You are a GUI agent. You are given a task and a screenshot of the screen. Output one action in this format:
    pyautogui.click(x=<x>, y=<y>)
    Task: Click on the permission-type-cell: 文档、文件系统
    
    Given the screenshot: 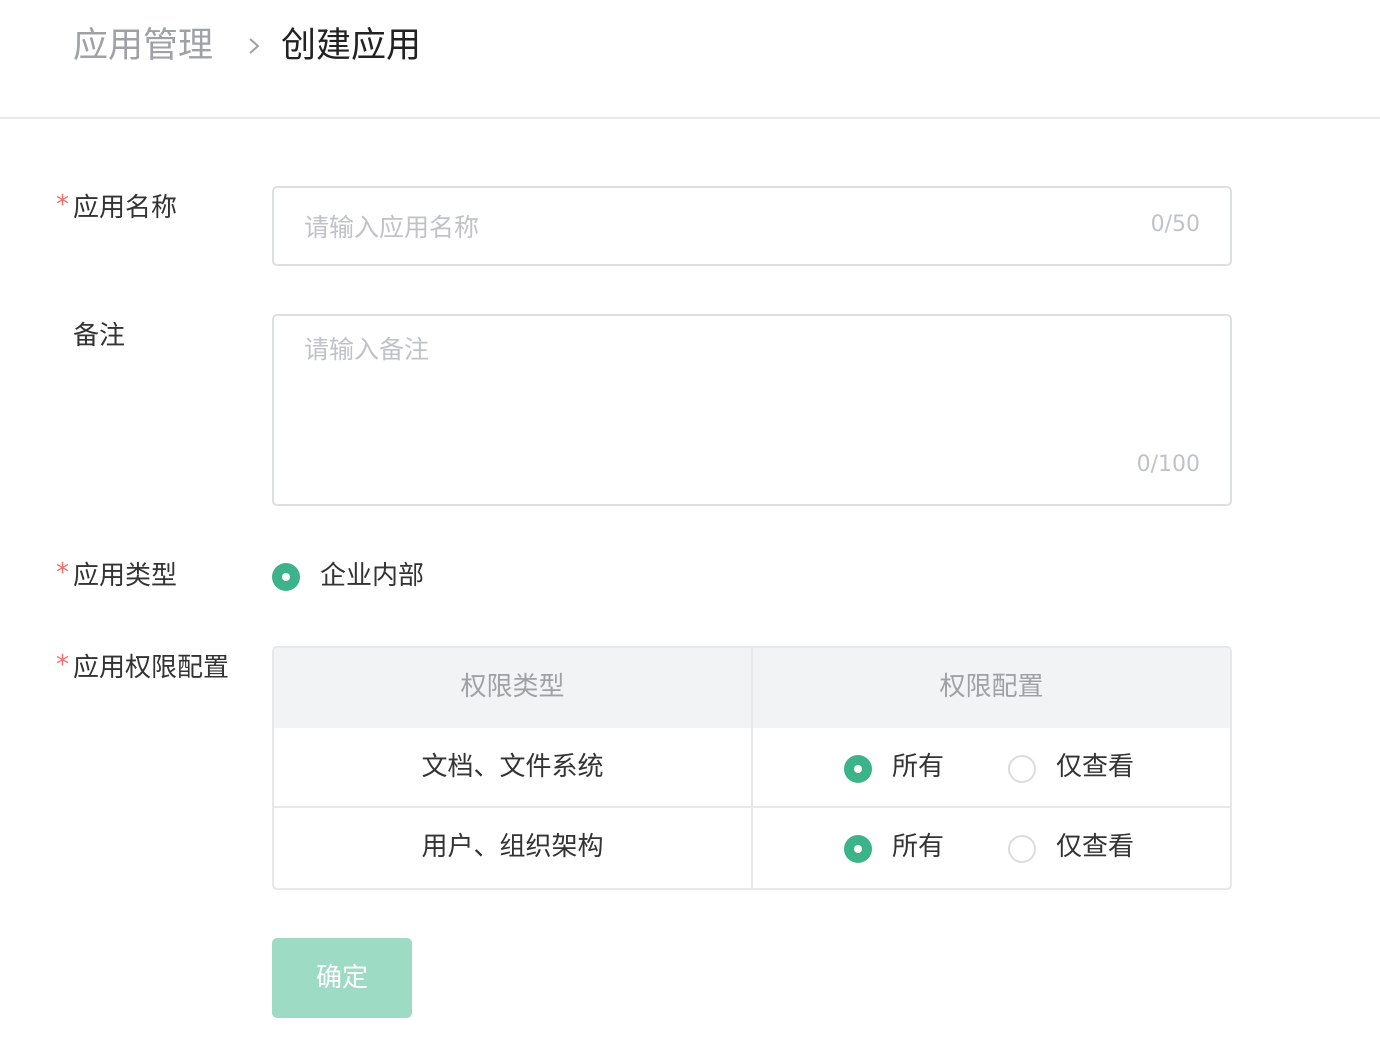 What is the action you would take?
    pyautogui.click(x=512, y=767)
    